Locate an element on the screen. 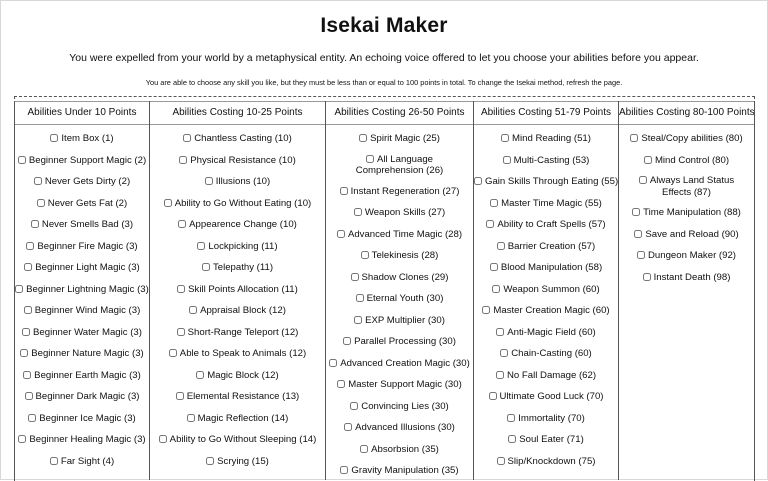 Image resolution: width=768 pixels, height=481 pixels. ability-option: Instant Death (98) is located at coordinates (686, 278).